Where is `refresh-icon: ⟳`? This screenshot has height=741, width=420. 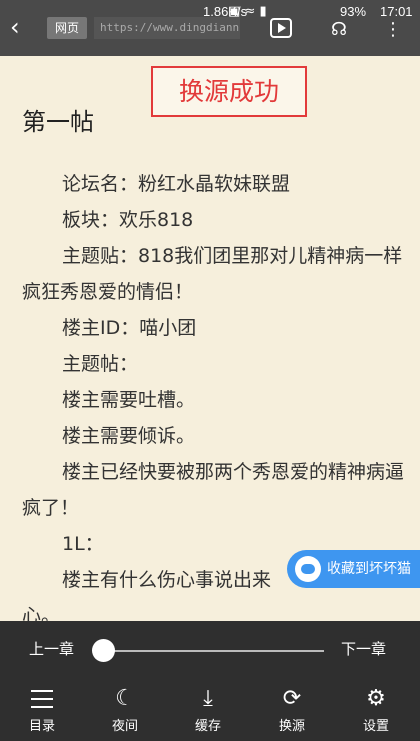
refresh-icon: ⟳ is located at coordinates (292, 698).